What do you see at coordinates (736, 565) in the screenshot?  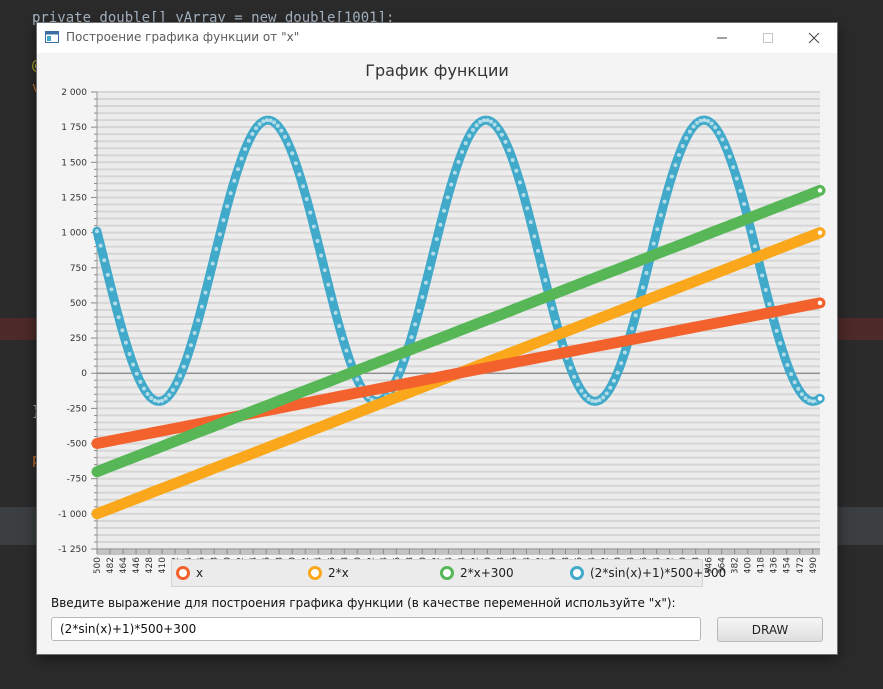 I see `x-tick-label: 382` at bounding box center [736, 565].